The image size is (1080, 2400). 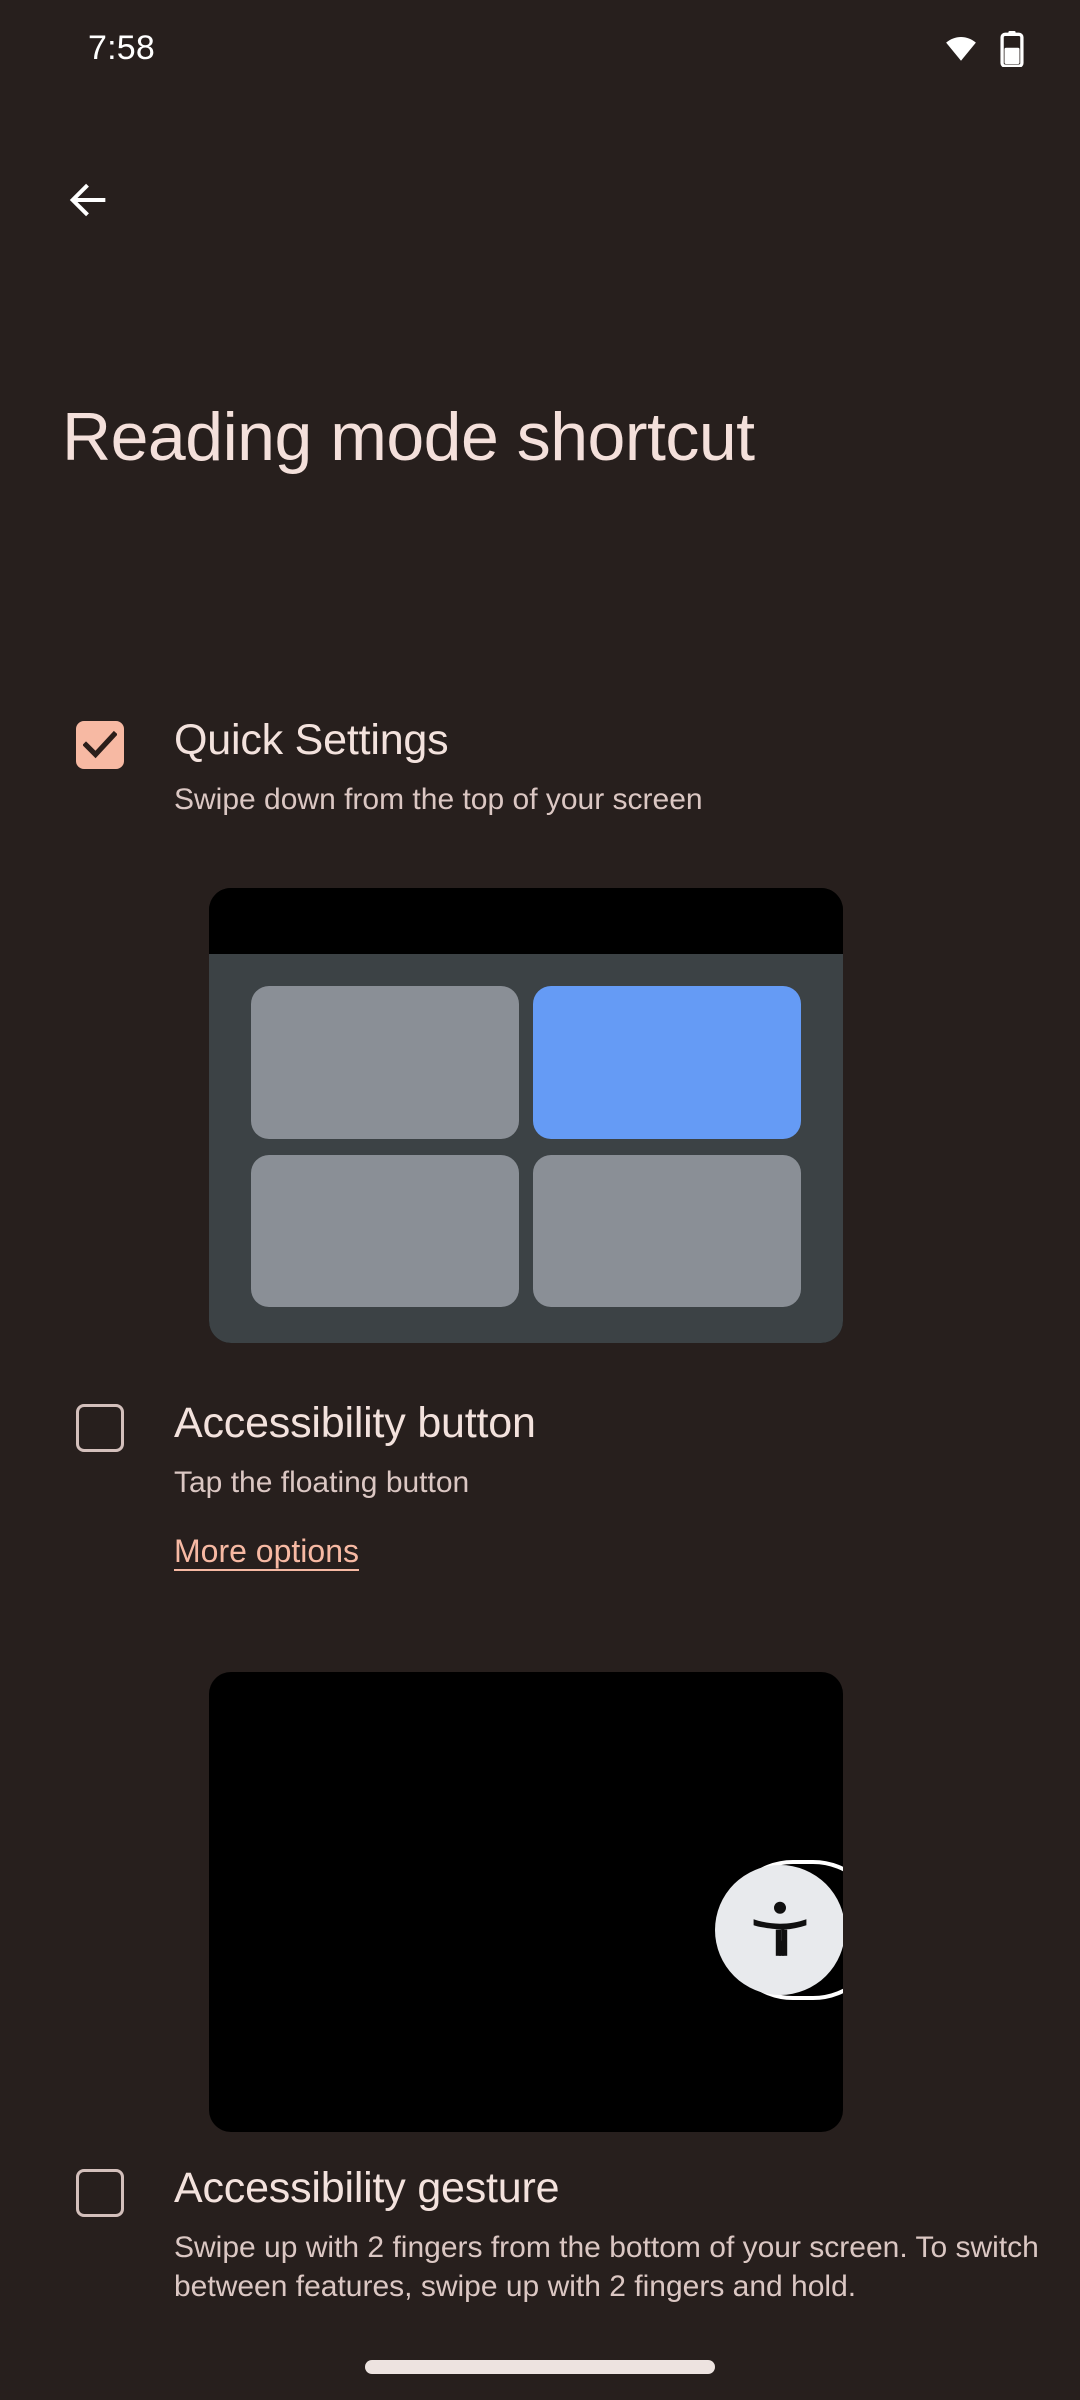 I want to click on more-options-link: More options, so click(x=266, y=1551).